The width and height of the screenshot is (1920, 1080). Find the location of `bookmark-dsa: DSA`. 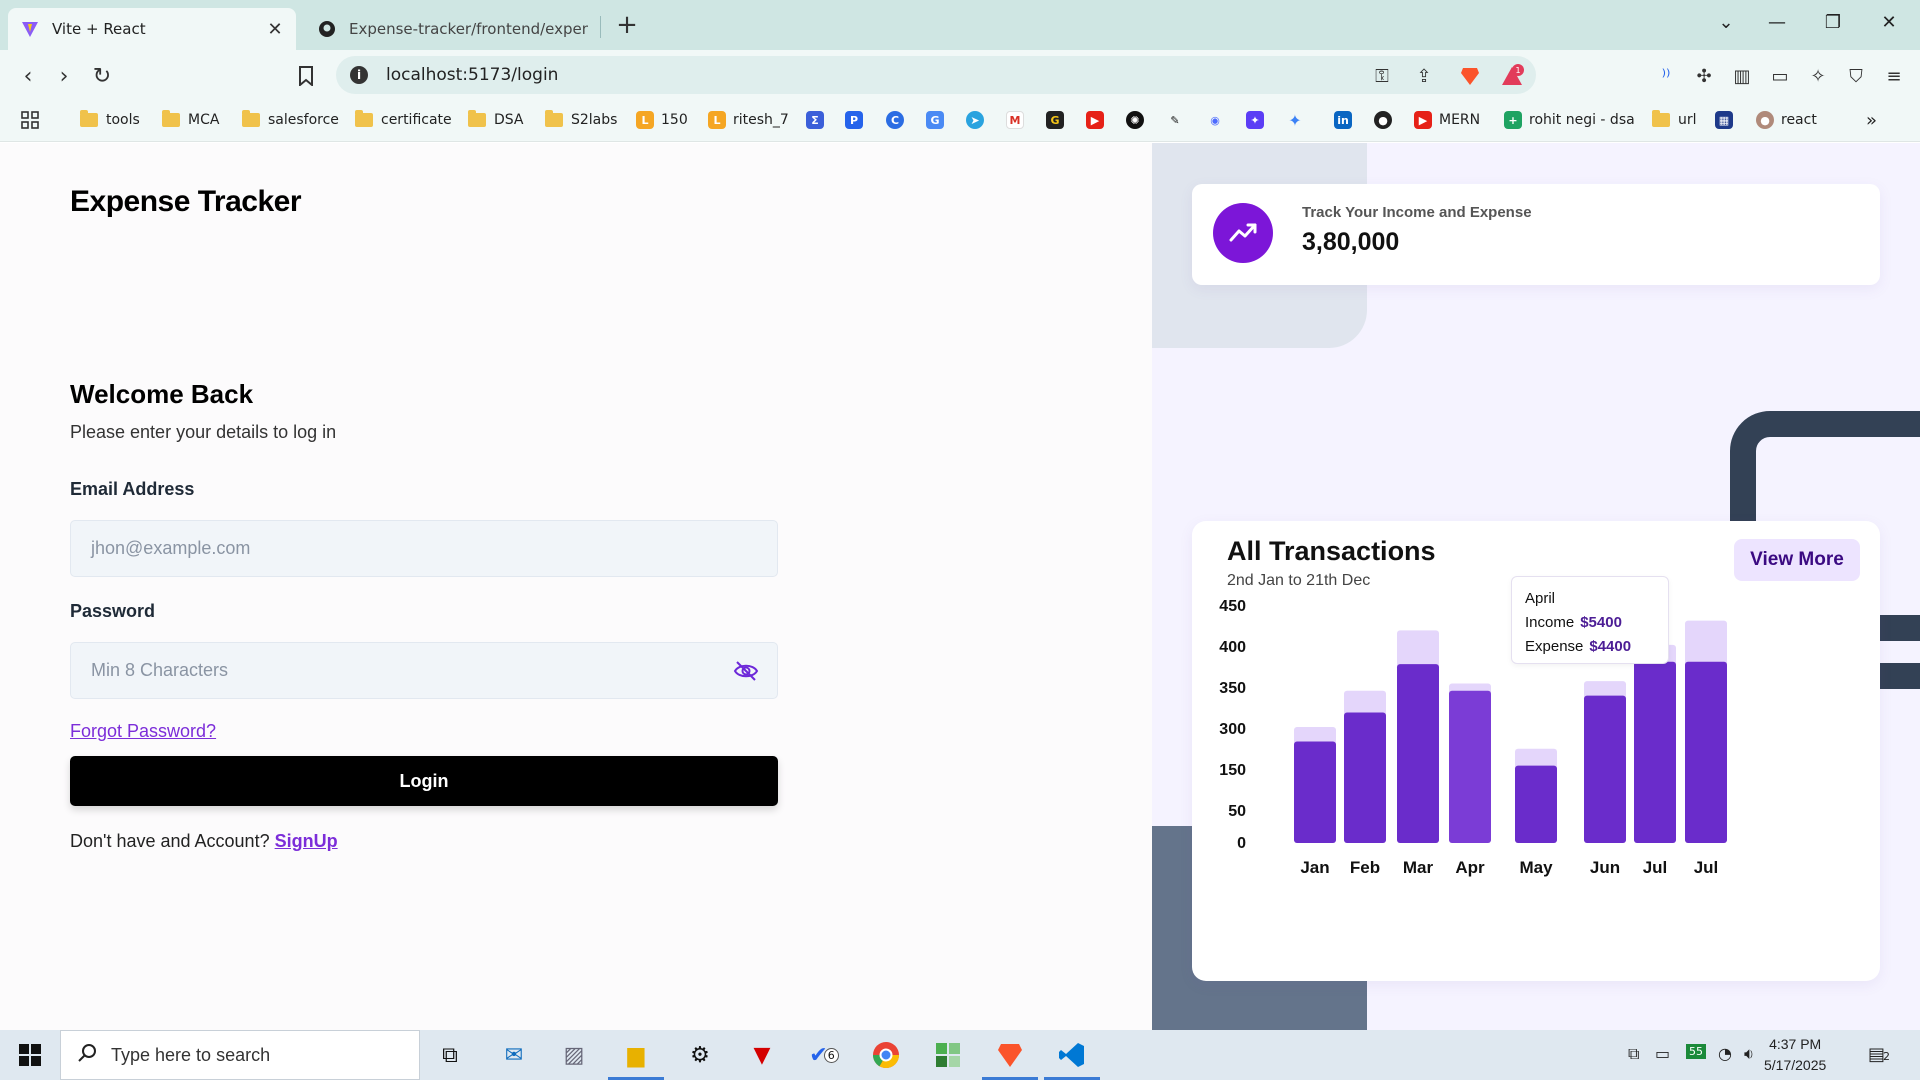

bookmark-dsa: DSA is located at coordinates (496, 120).